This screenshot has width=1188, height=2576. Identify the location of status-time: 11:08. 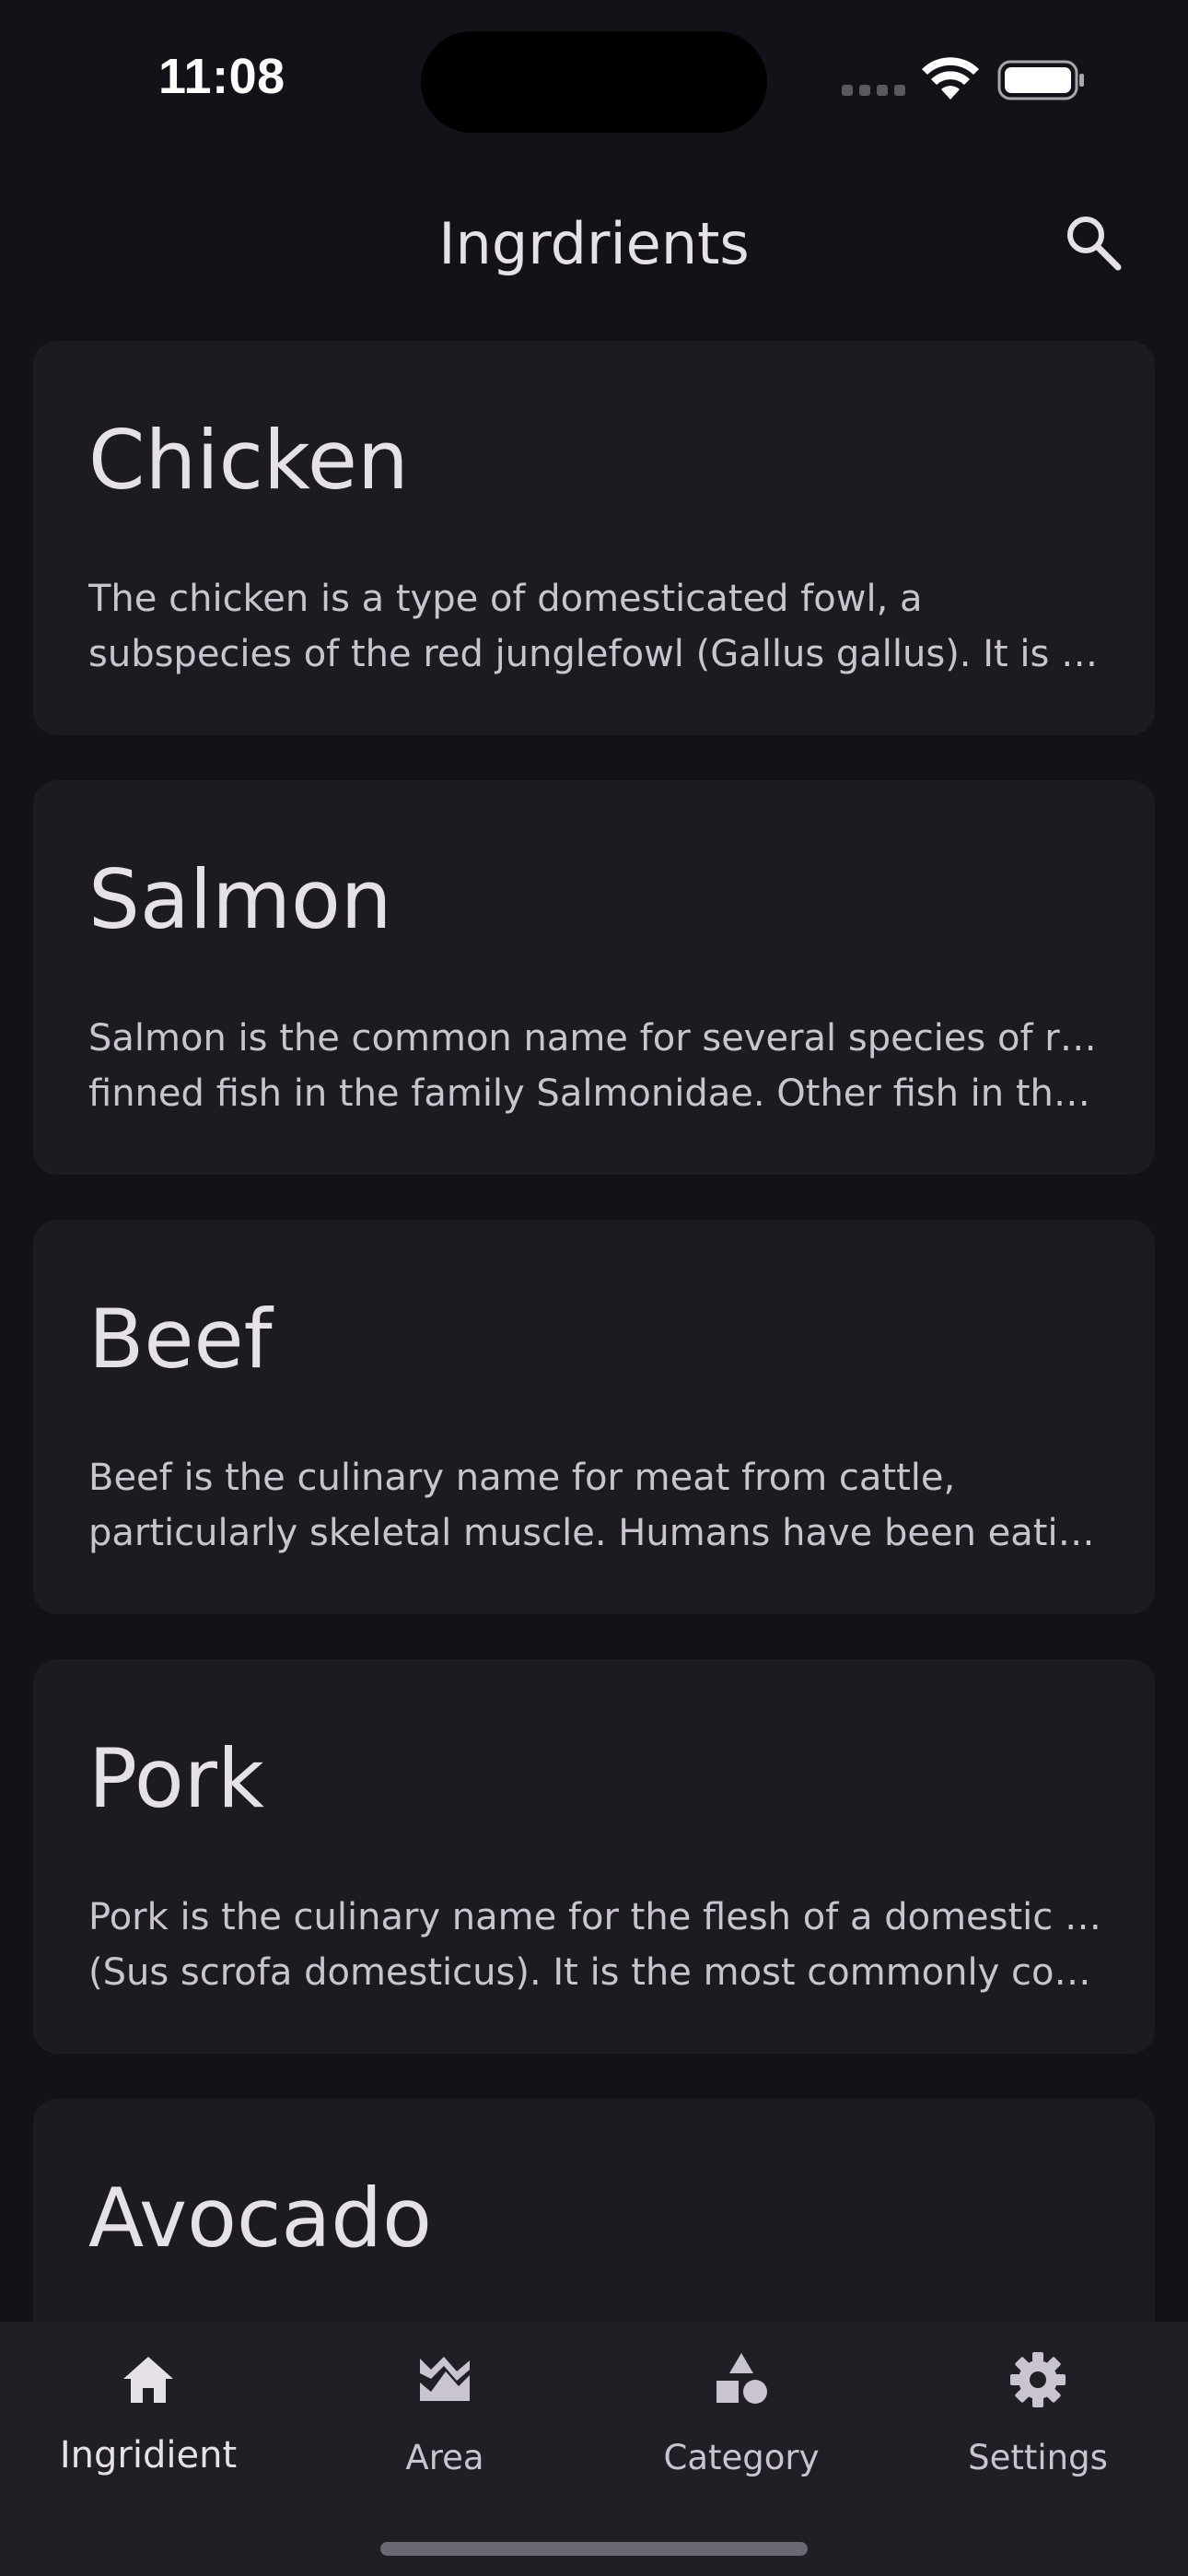
(221, 76).